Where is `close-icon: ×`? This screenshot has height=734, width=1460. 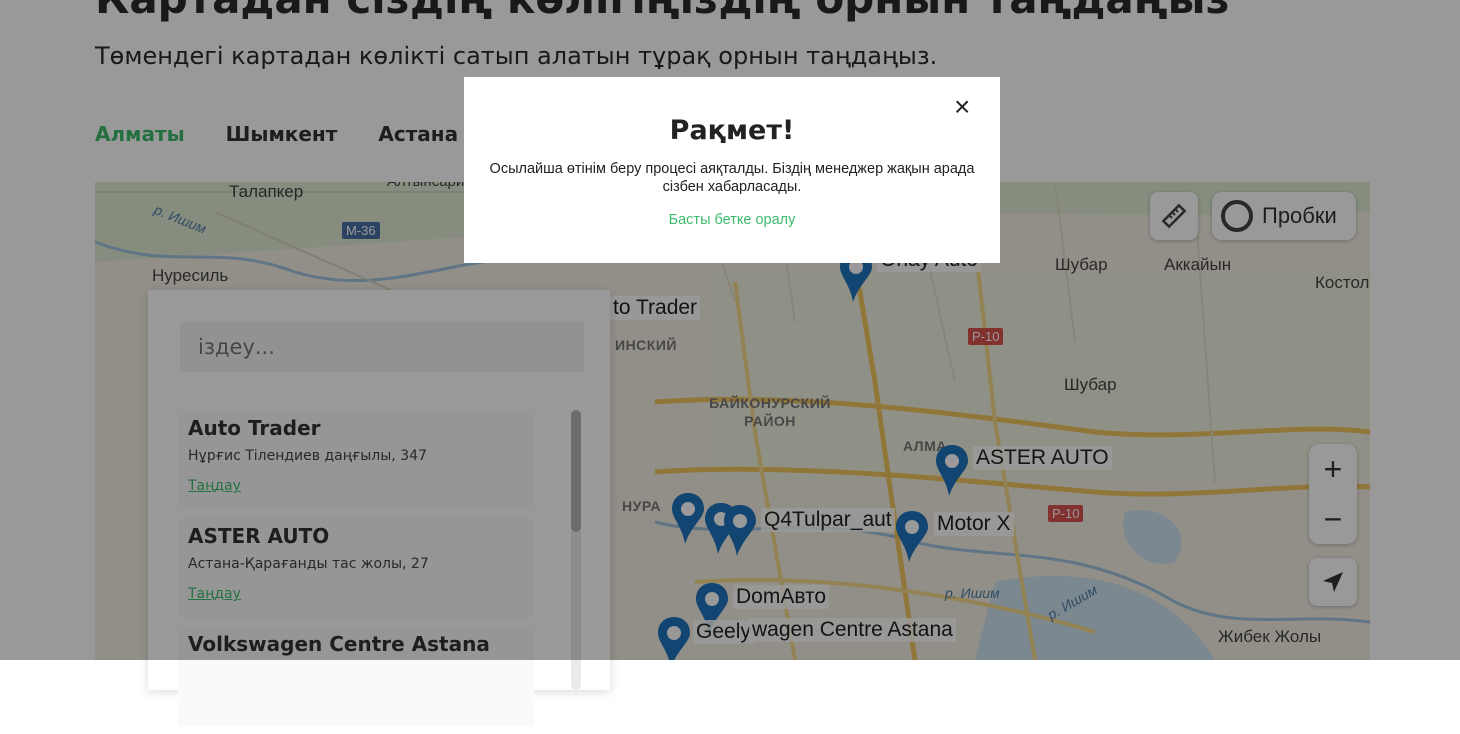 close-icon: × is located at coordinates (962, 107).